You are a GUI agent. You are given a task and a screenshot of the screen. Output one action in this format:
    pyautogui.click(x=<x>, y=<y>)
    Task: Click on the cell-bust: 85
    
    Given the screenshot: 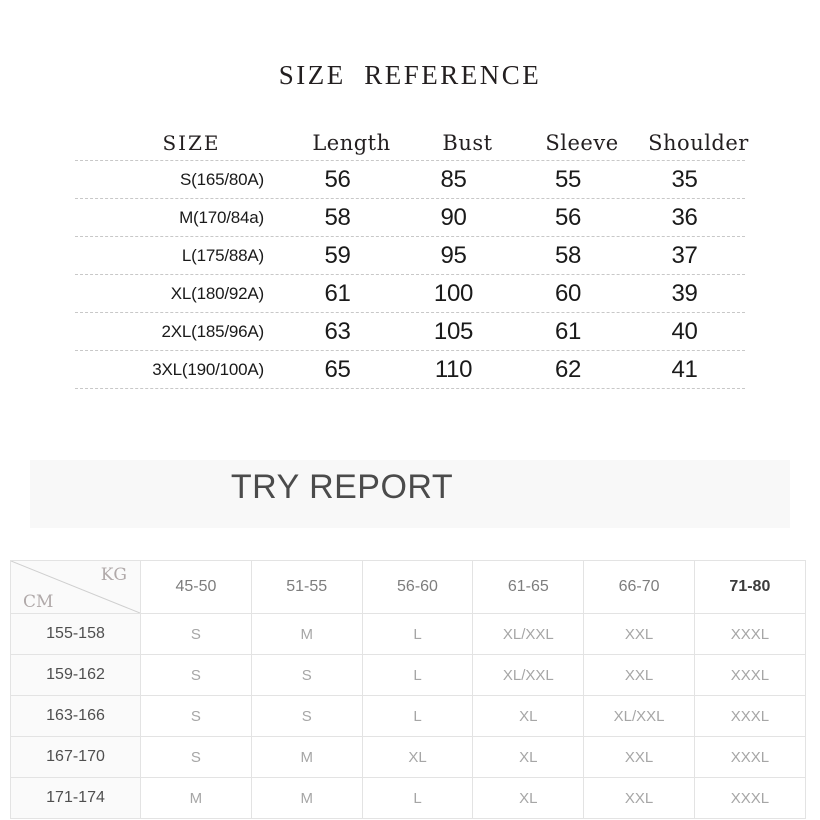 What is the action you would take?
    pyautogui.click(x=453, y=179)
    